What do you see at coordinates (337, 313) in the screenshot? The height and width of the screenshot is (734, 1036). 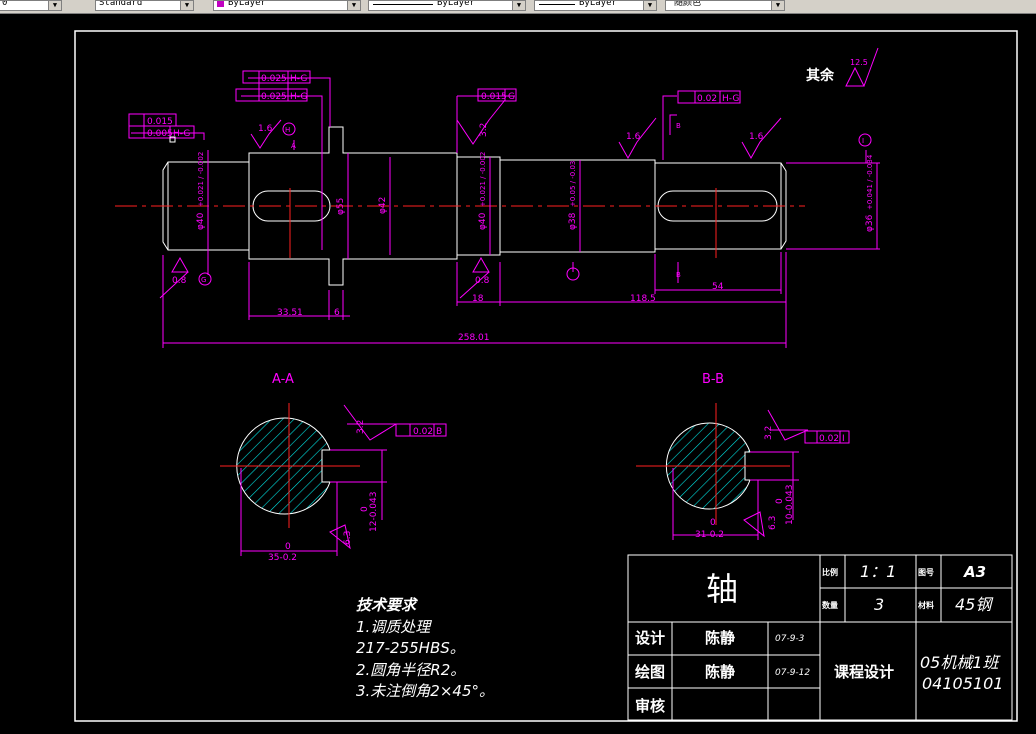 I see `len-6: 6` at bounding box center [337, 313].